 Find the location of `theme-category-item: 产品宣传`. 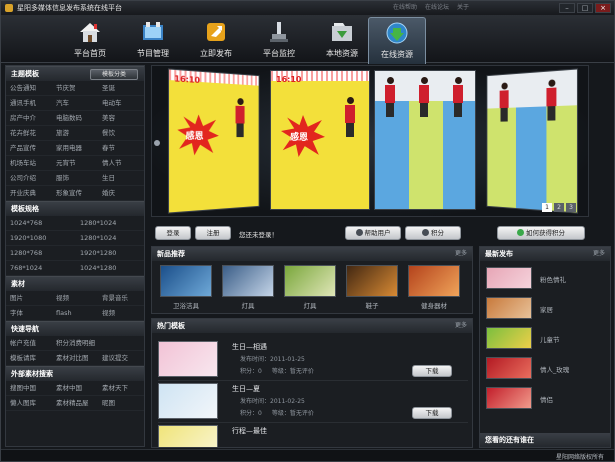

theme-category-item: 产品宣传 is located at coordinates (29, 148).